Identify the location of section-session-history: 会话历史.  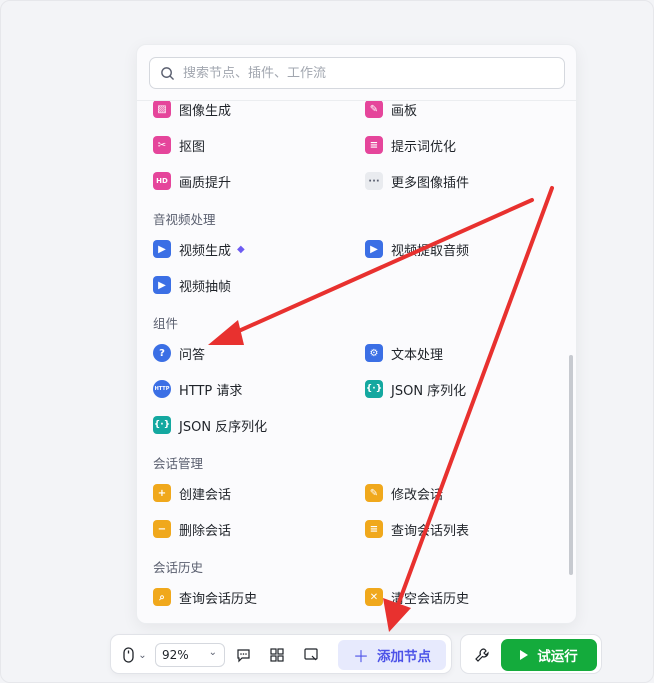
(178, 567).